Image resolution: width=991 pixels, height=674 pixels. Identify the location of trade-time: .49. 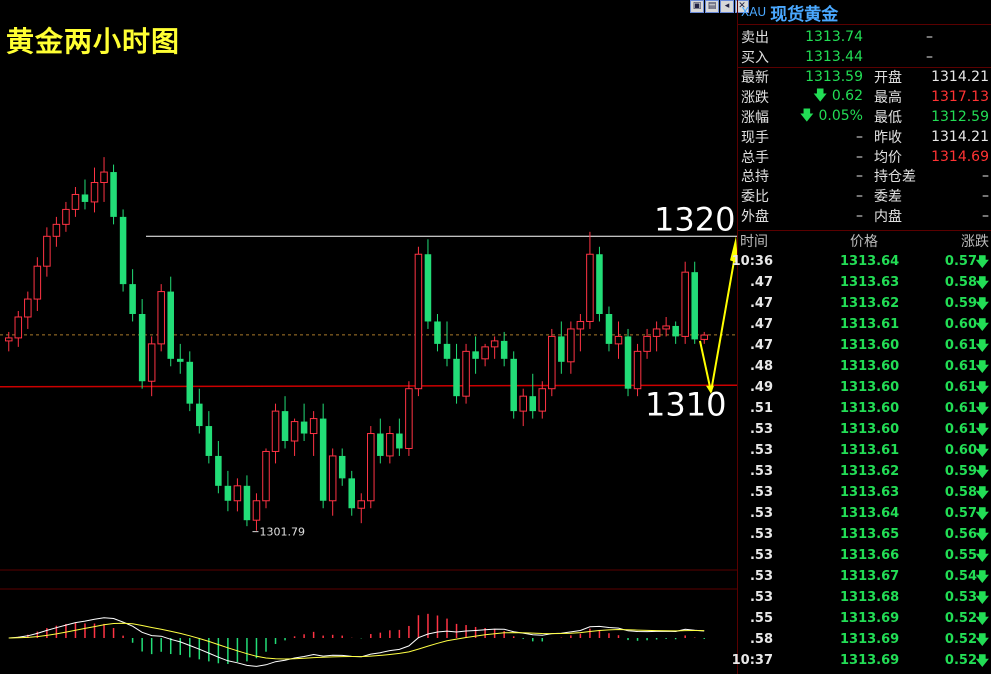
(761, 387).